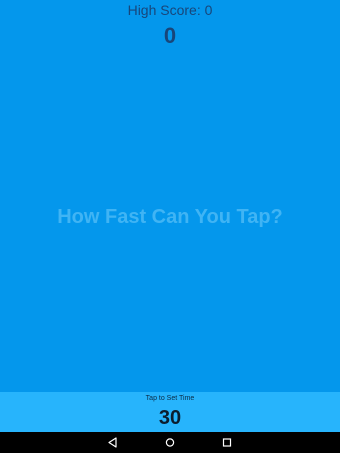 The height and width of the screenshot is (453, 340). I want to click on high-score-label: High Score: 0, so click(170, 10).